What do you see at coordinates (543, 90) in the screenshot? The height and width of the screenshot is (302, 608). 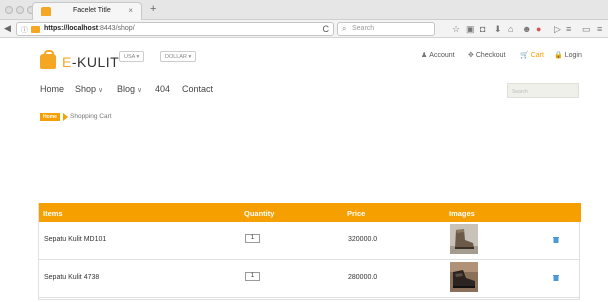 I see `site-search-input: Search` at bounding box center [543, 90].